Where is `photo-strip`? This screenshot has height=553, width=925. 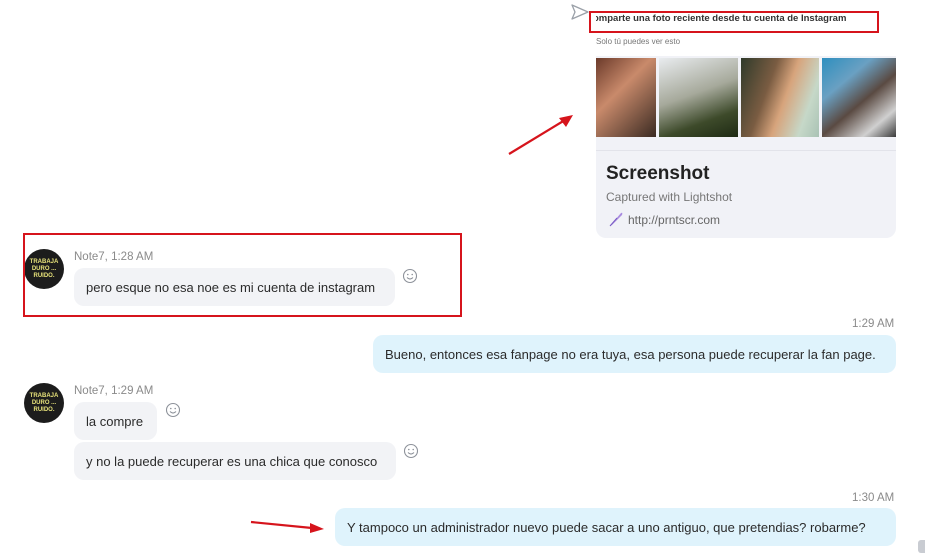 photo-strip is located at coordinates (746, 97).